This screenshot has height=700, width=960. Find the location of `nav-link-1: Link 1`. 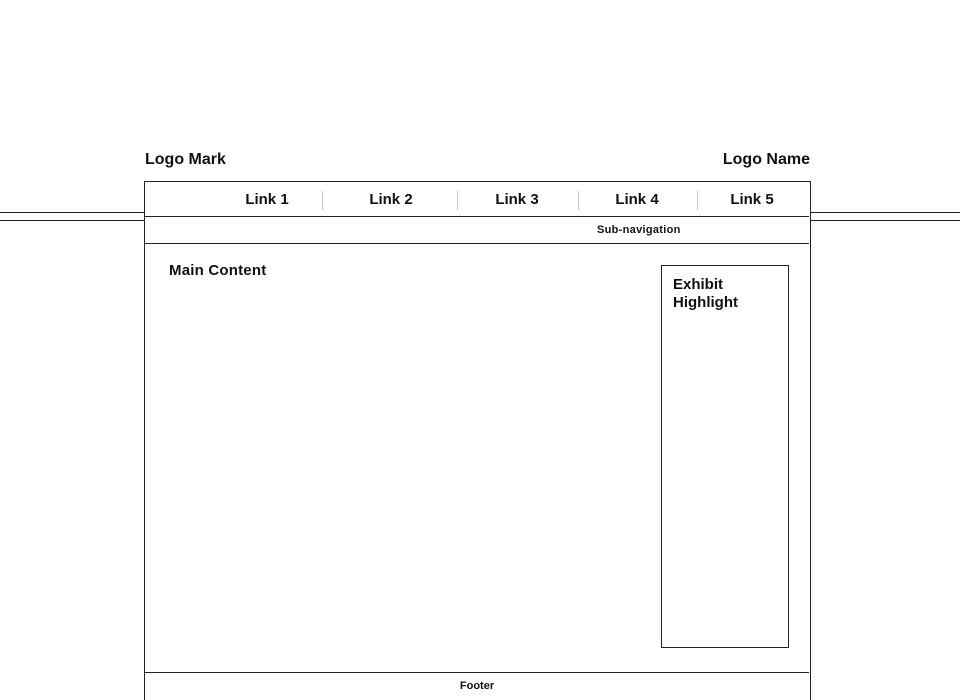

nav-link-1: Link 1 is located at coordinates (267, 199).